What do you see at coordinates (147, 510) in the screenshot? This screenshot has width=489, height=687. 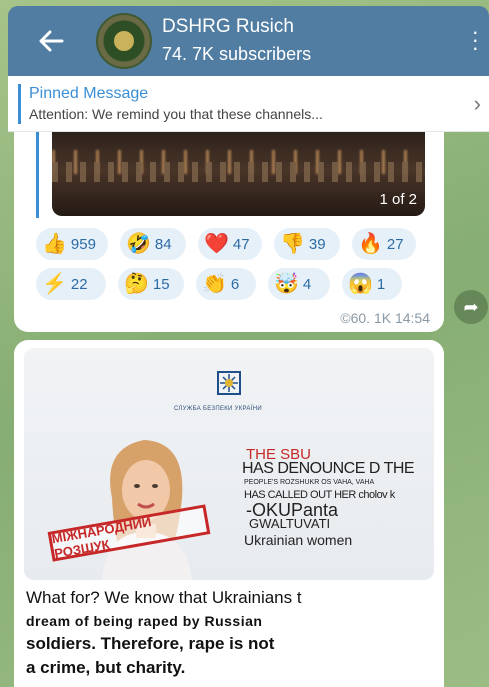 I see `woman-photo` at bounding box center [147, 510].